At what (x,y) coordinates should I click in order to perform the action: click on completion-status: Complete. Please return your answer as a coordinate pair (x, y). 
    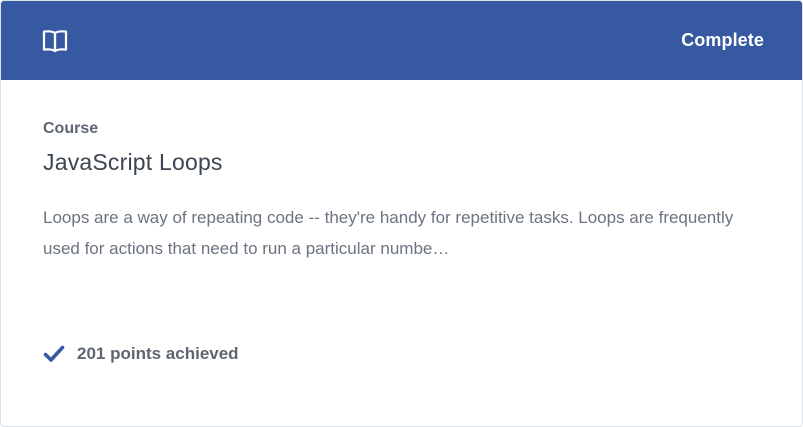
    Looking at the image, I should click on (722, 40).